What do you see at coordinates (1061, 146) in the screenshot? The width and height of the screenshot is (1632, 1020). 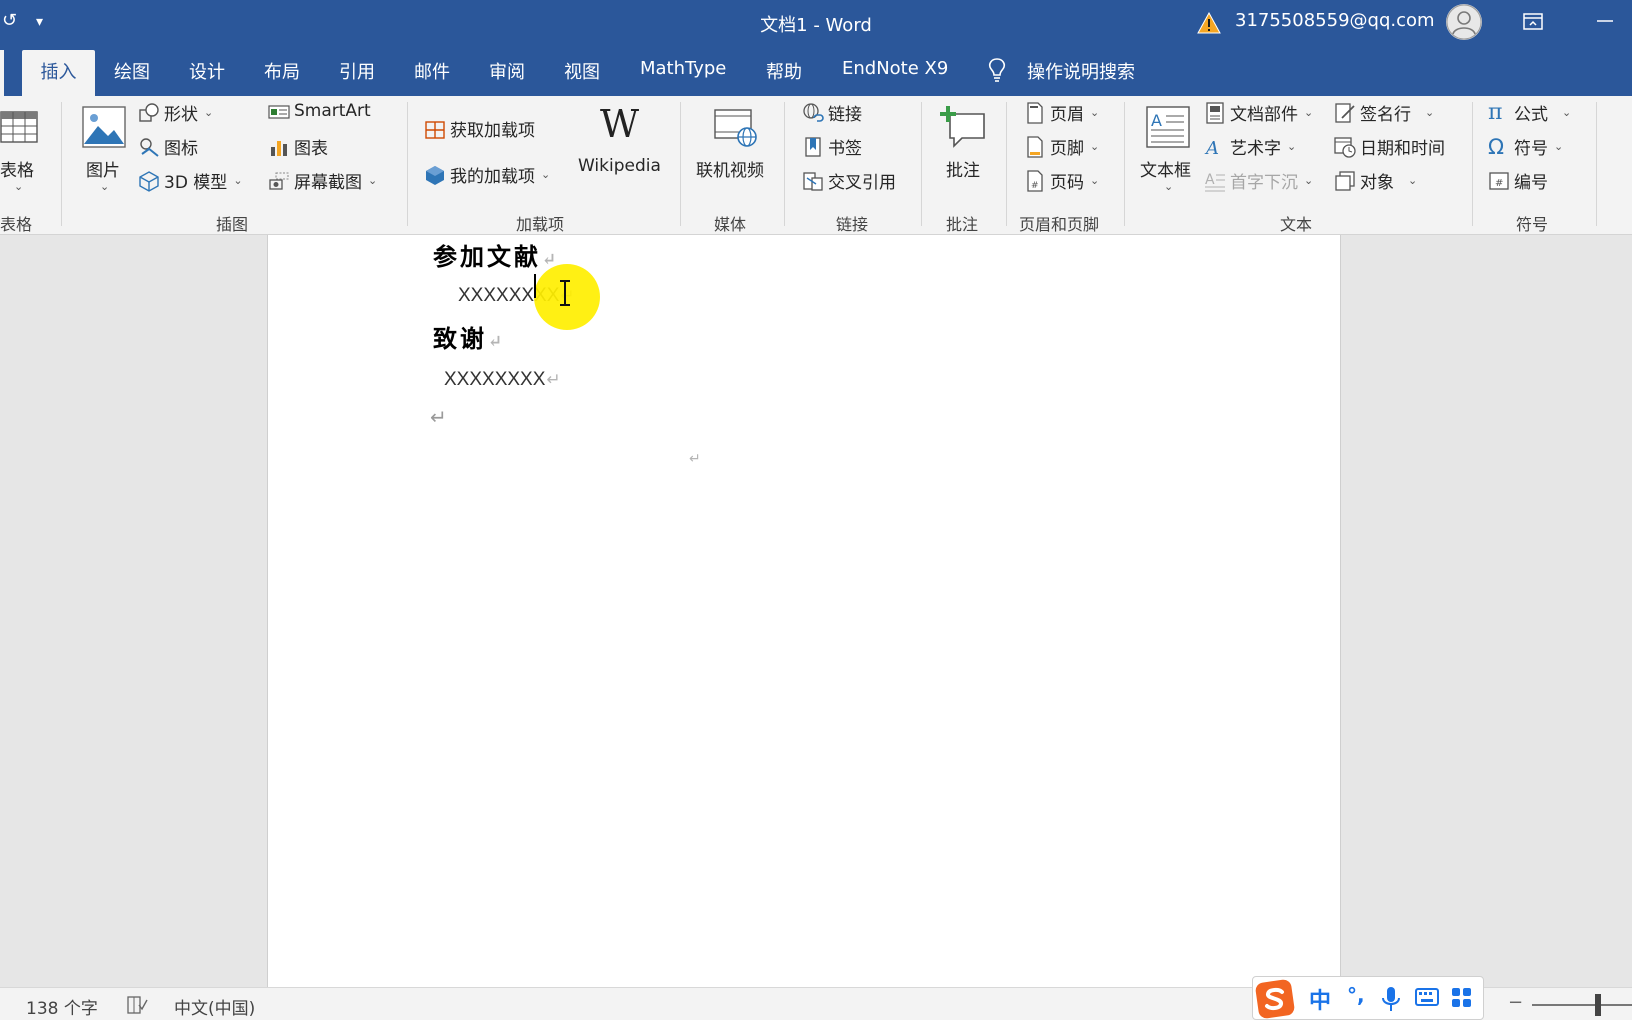 I see `footer-button: 页脚 ⌄` at bounding box center [1061, 146].